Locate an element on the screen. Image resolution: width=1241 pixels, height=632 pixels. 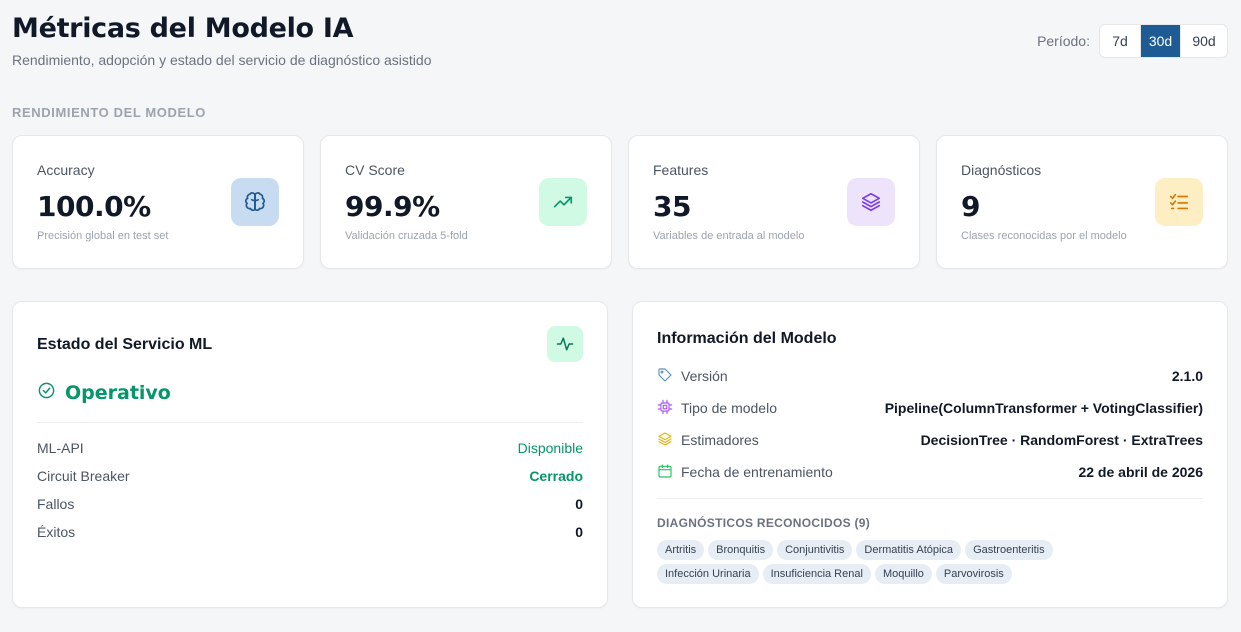
diagnosis-tag: Moquillo is located at coordinates (903, 574).